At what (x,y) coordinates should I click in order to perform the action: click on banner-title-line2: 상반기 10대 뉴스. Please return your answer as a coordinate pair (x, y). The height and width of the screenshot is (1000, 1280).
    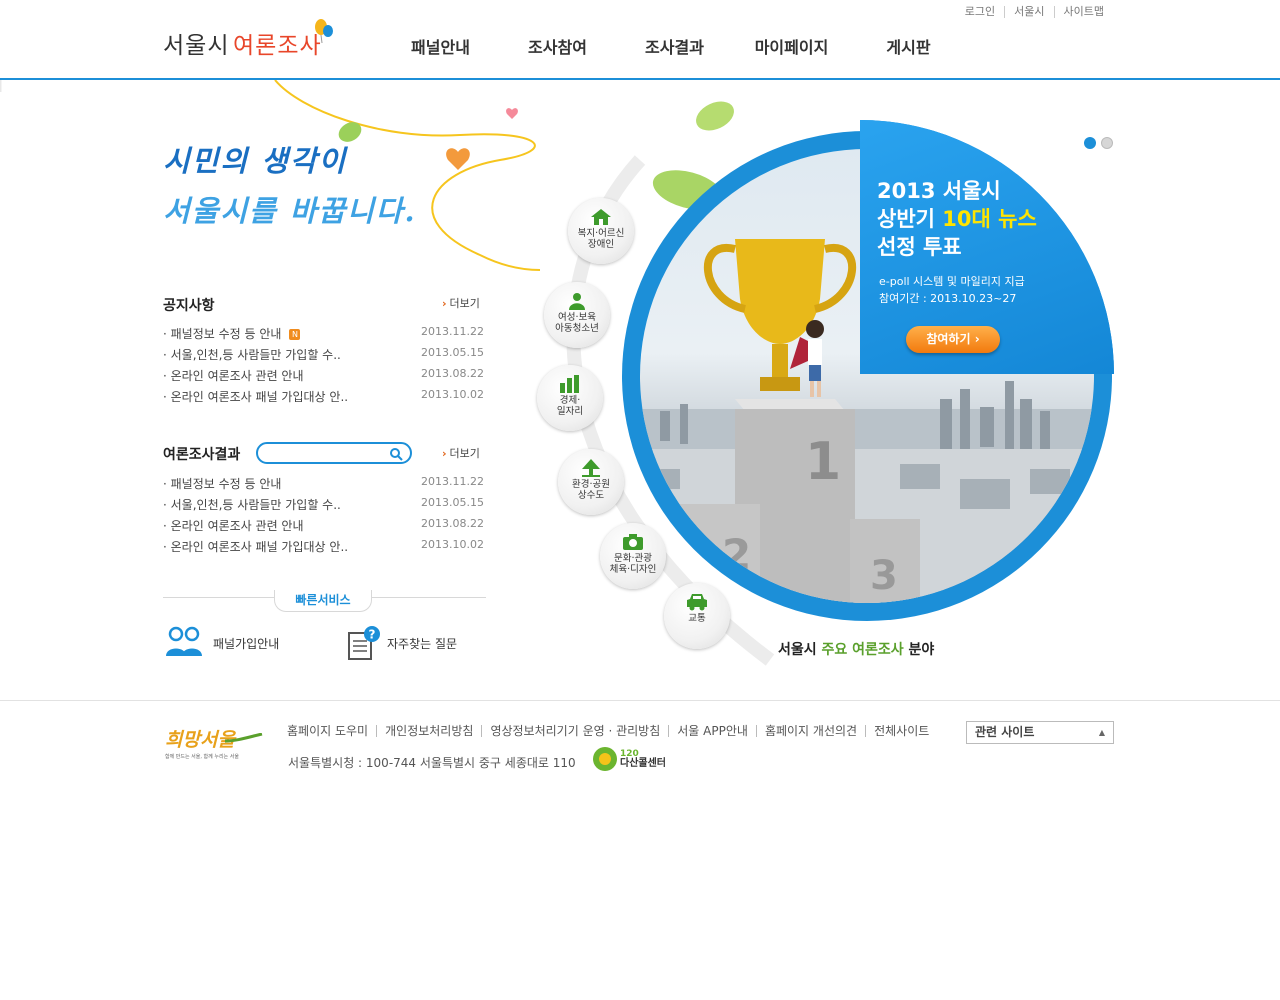
    Looking at the image, I should click on (957, 218).